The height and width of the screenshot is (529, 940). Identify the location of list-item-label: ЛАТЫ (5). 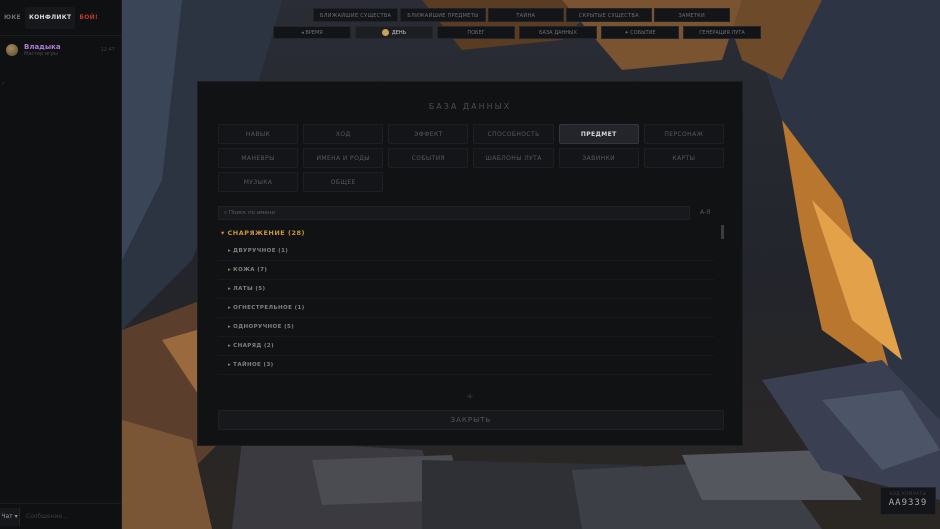
(249, 289).